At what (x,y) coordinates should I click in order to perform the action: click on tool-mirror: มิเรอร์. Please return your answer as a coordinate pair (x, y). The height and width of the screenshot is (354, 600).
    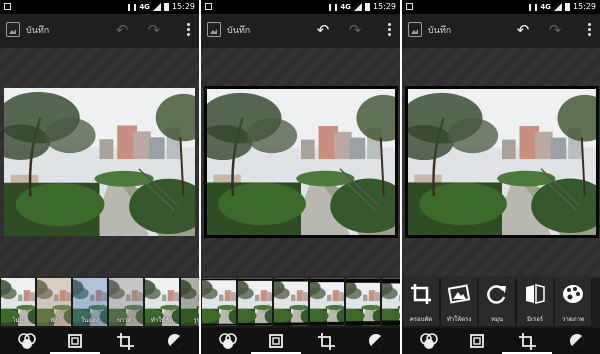
    Looking at the image, I should click on (535, 302).